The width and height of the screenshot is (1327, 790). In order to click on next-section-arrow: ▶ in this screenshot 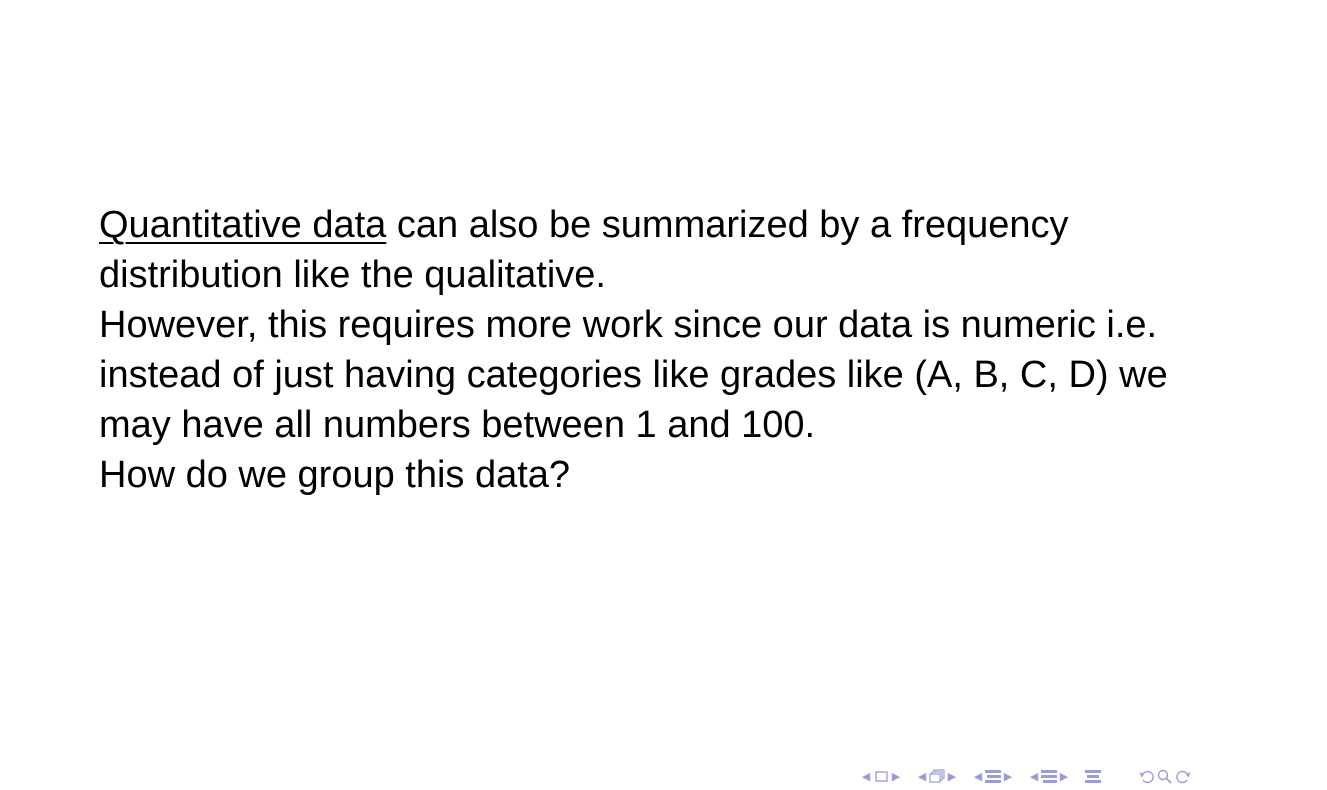, I will do `click(1008, 776)`.